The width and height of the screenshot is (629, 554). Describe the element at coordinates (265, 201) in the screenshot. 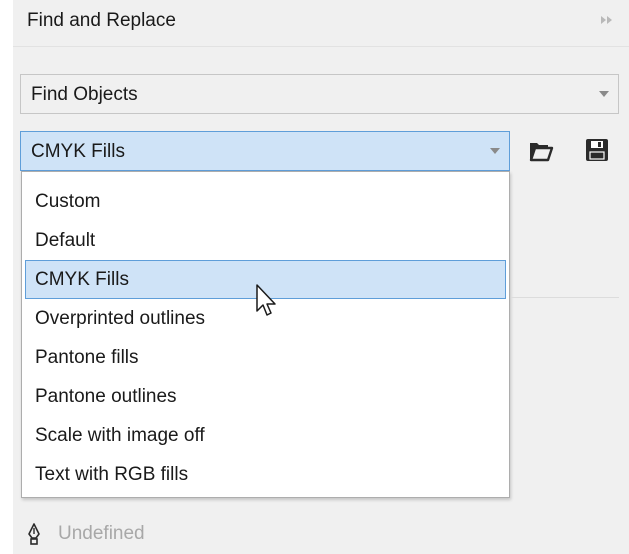

I see `dropdown-item-custom: Custom` at that location.